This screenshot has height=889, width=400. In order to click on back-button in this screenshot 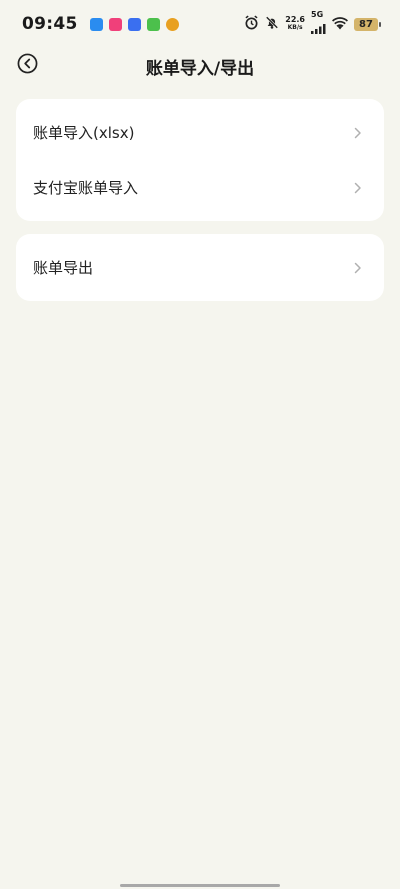, I will do `click(27, 65)`.